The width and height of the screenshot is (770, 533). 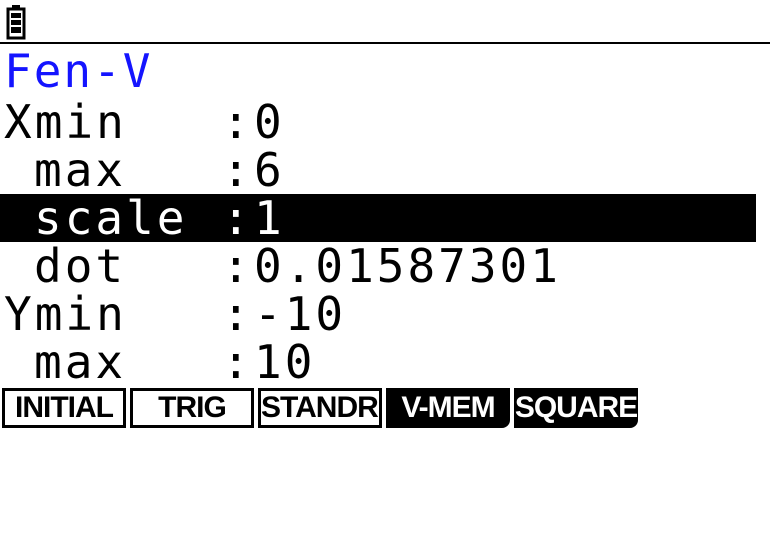 I want to click on row-xmin: Xmin : 0, so click(x=378, y=122).